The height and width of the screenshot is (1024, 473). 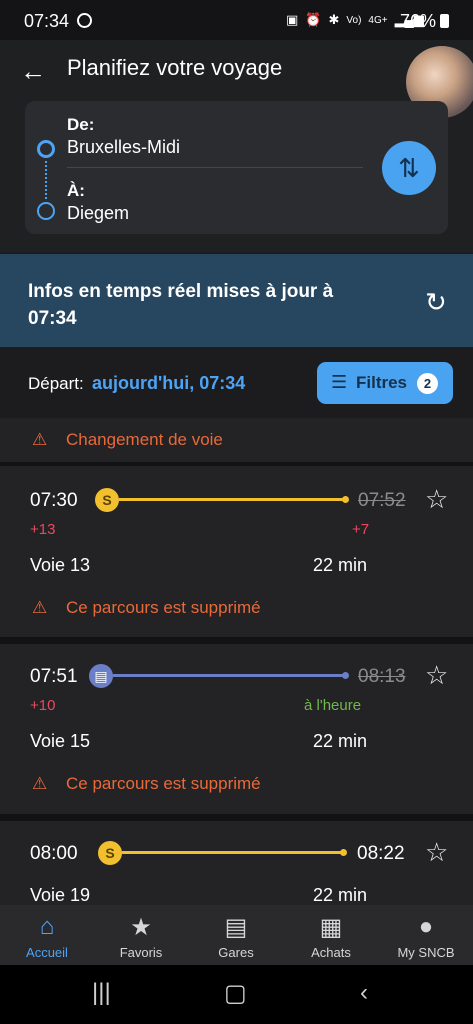 What do you see at coordinates (43, 705) in the screenshot?
I see `departure-delay: +10` at bounding box center [43, 705].